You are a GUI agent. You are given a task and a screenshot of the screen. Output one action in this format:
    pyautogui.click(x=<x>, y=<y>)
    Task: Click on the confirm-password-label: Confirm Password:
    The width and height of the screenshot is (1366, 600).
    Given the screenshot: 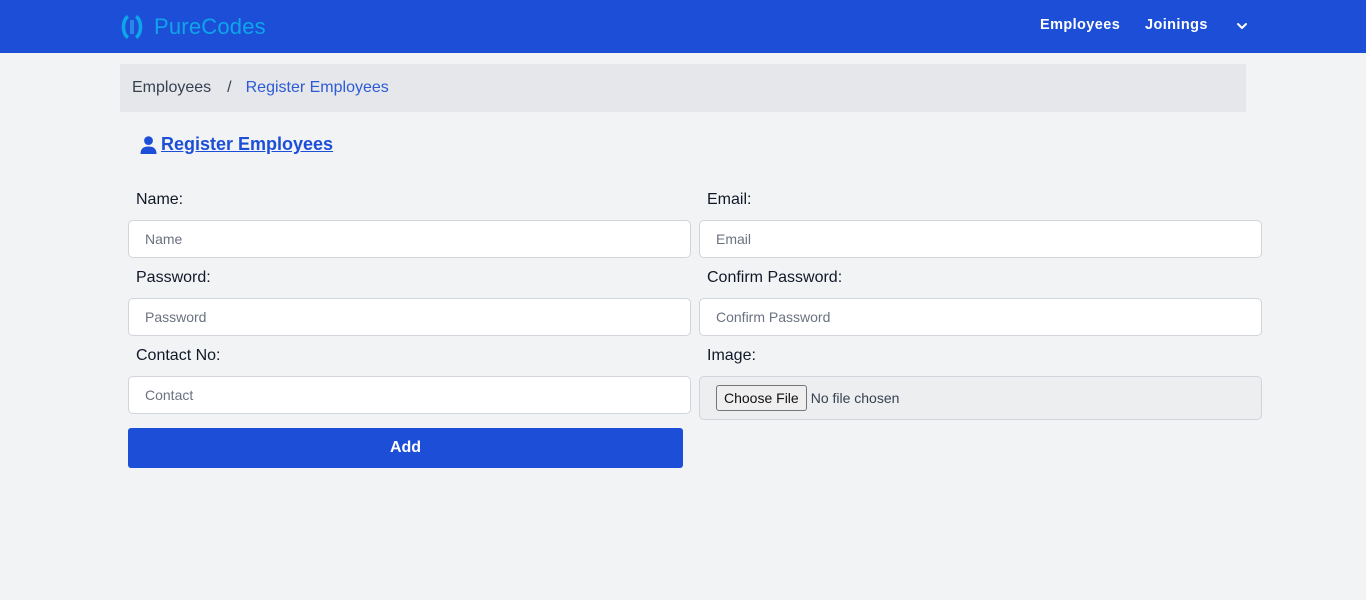 What is the action you would take?
    pyautogui.click(x=775, y=277)
    